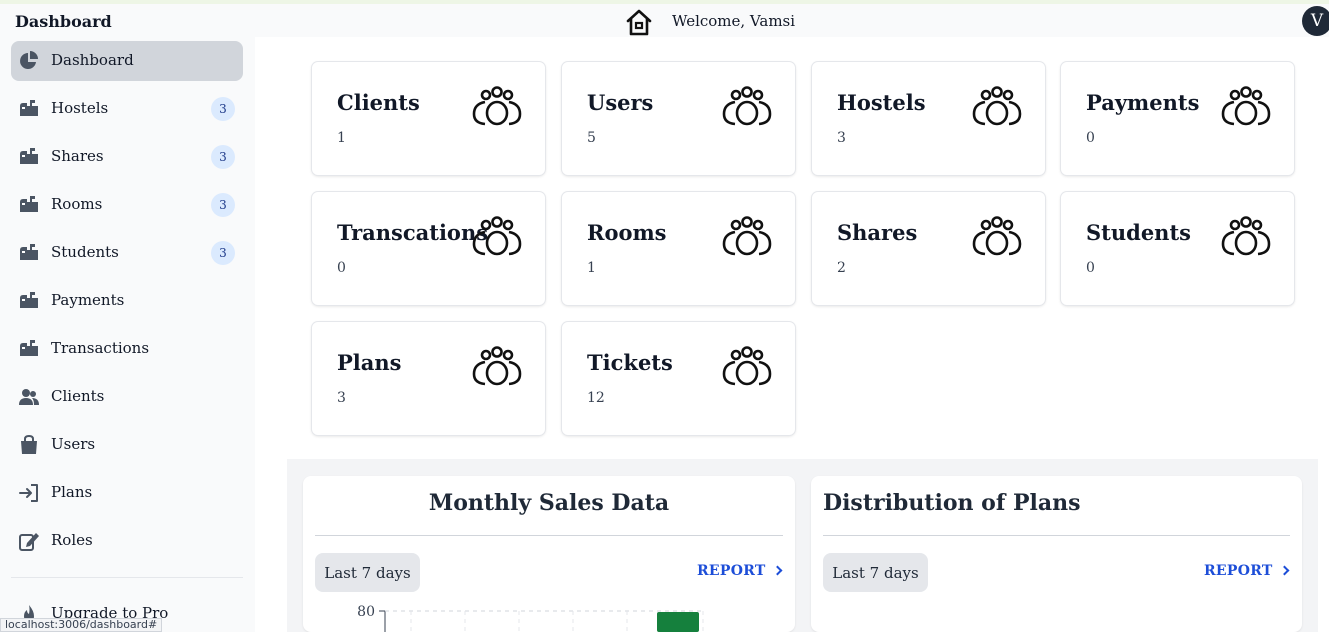 The height and width of the screenshot is (632, 1329). Describe the element at coordinates (678, 378) in the screenshot. I see `stat-card-tickets: Tickets 12` at that location.